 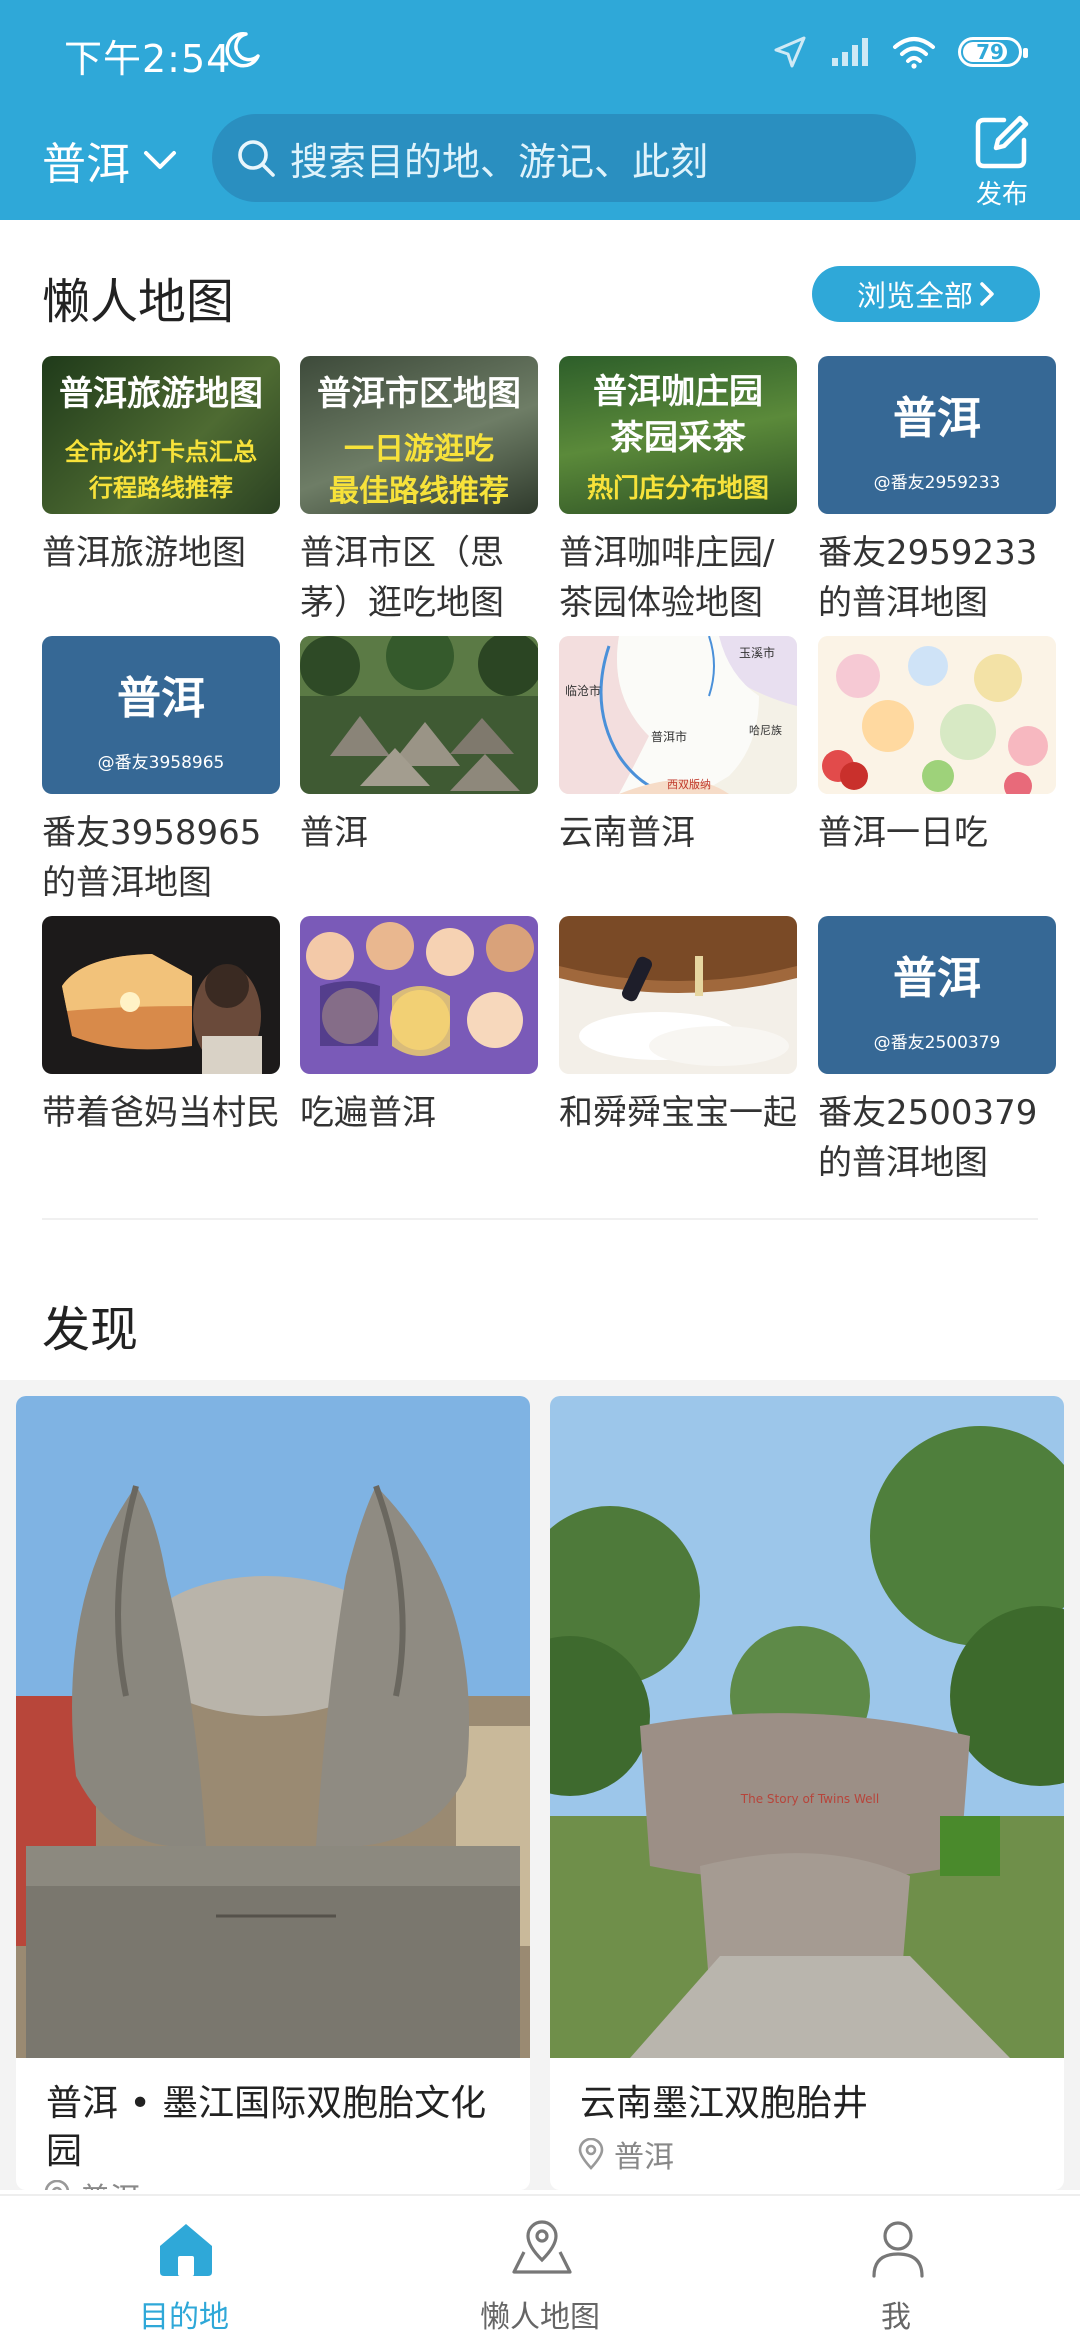 What do you see at coordinates (928, 1138) in the screenshot?
I see `map-caption: 番友2500379的普洱地图` at bounding box center [928, 1138].